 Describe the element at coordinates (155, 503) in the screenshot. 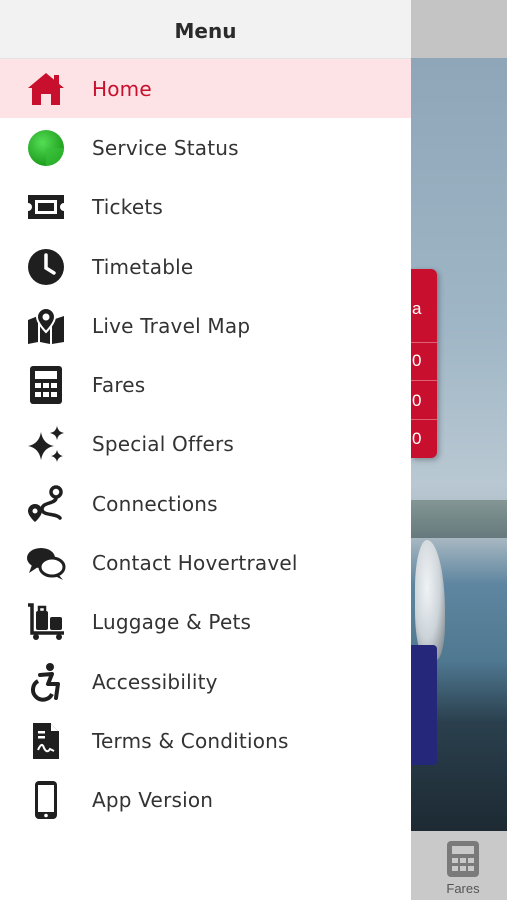

I see `menu-label: Connections` at that location.